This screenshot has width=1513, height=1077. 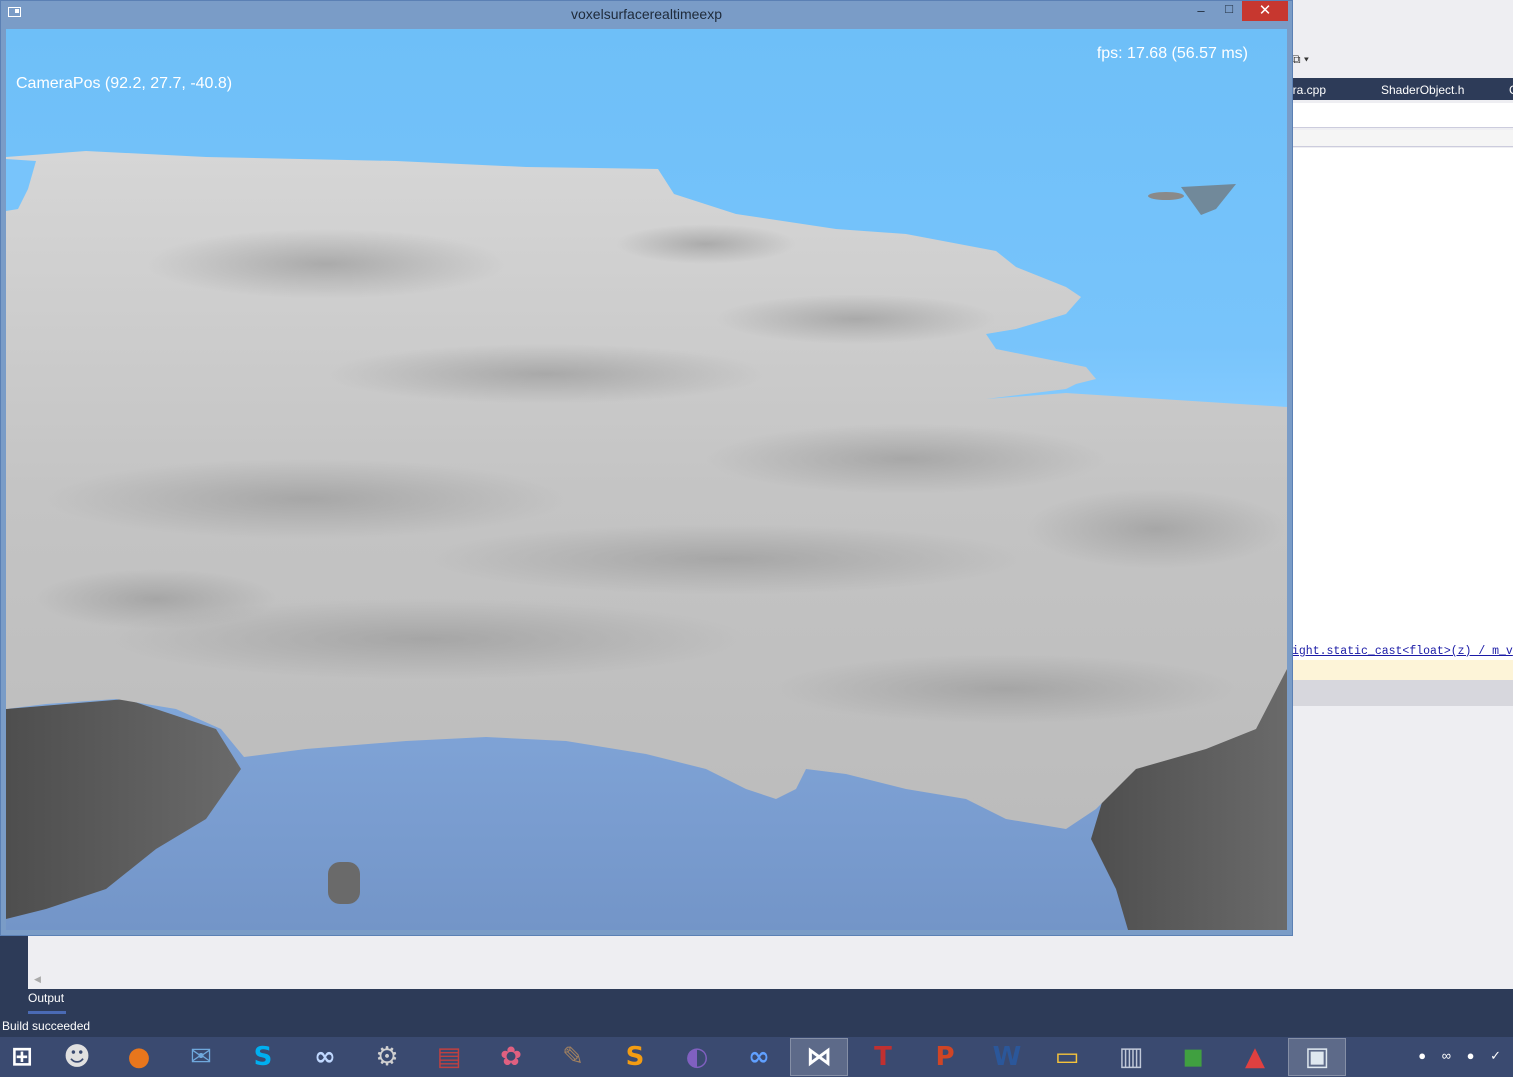 What do you see at coordinates (1422, 90) in the screenshot?
I see `tab-shaderobject-h: ShaderObject.h` at bounding box center [1422, 90].